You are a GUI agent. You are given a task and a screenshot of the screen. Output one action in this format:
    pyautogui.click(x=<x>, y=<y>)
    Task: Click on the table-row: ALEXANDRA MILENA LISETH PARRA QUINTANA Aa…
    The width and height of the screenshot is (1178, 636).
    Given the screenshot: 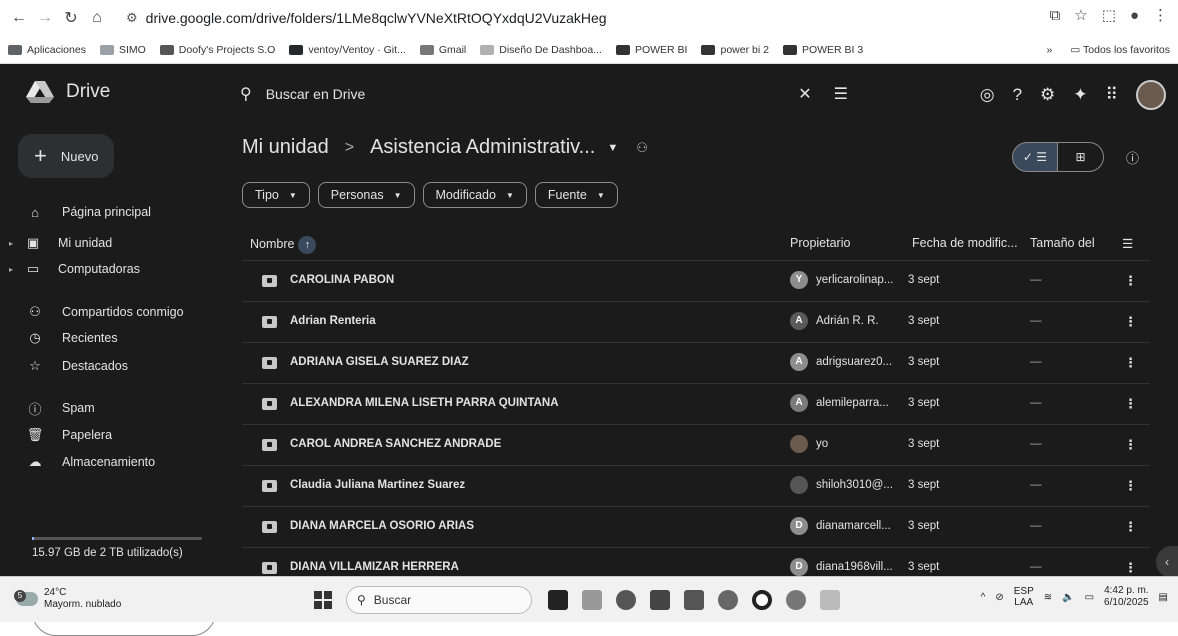 What is the action you would take?
    pyautogui.click(x=696, y=403)
    